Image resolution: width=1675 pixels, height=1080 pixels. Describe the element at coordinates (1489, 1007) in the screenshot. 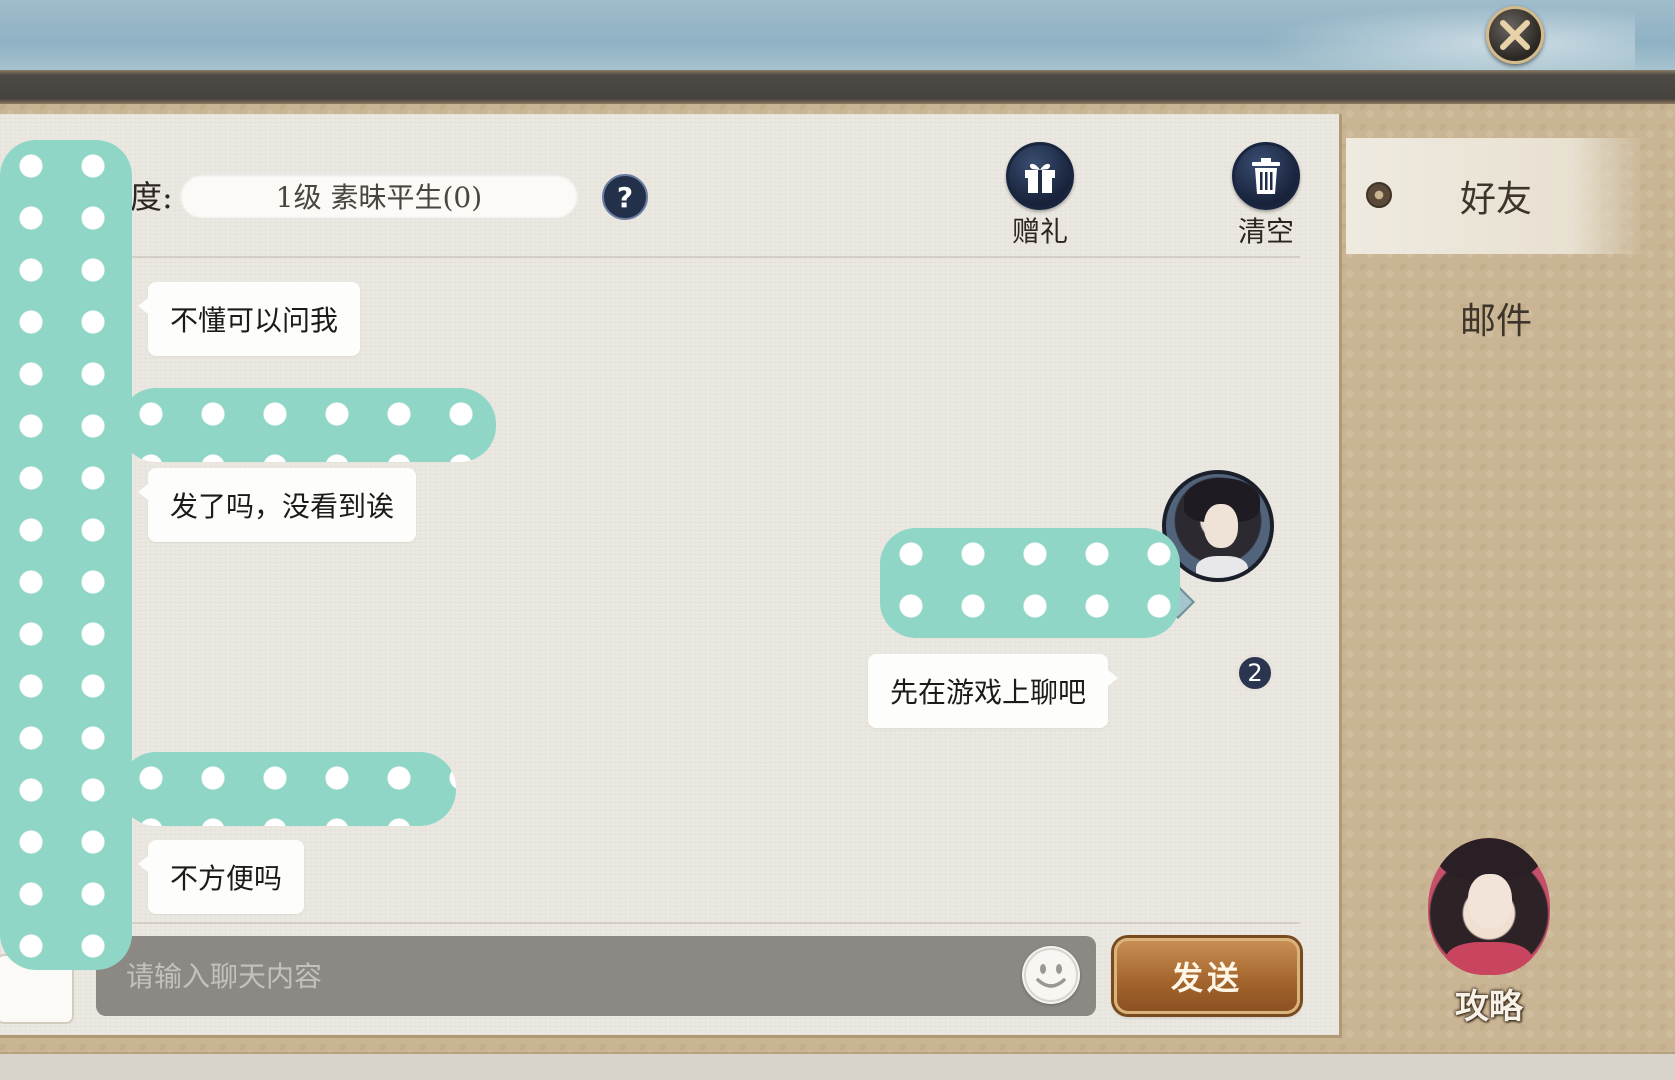

I see `guide-label: 攻略` at that location.